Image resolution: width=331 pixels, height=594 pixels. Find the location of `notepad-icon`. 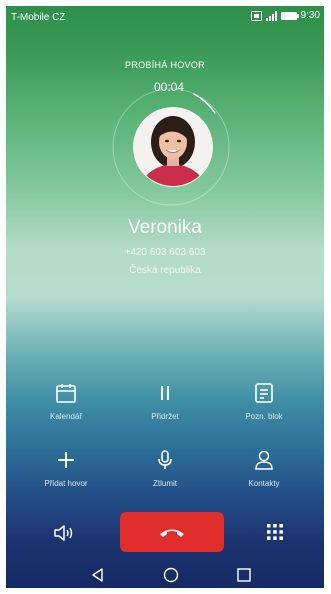

notepad-icon is located at coordinates (264, 393).